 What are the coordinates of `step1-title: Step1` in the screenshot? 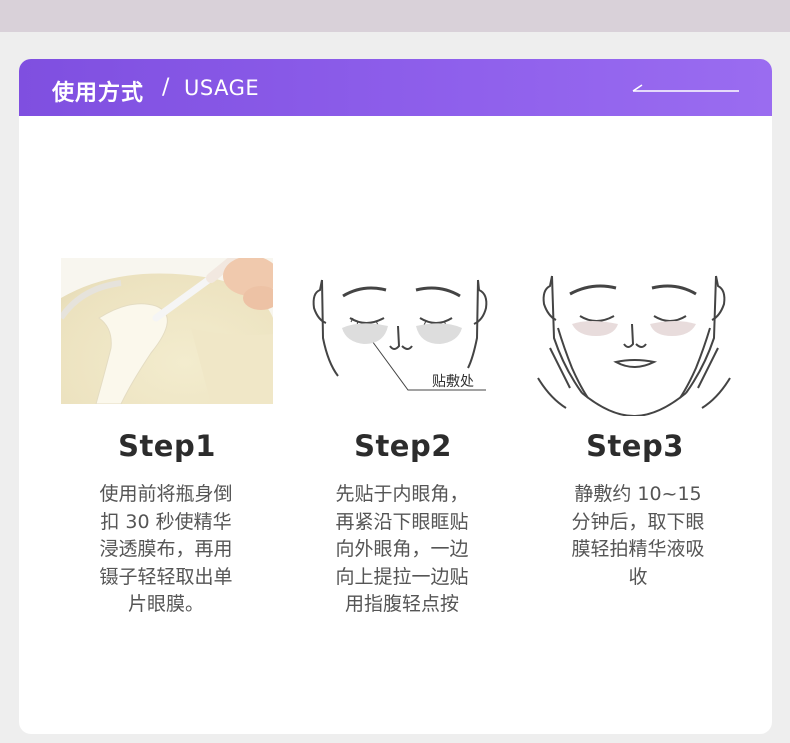 It's located at (167, 446).